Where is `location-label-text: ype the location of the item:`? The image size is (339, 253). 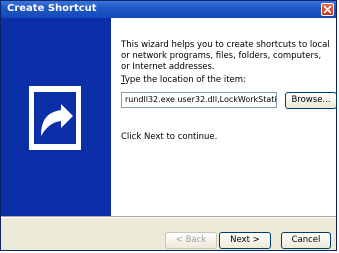
location-label-text: ype the location of the item: is located at coordinates (185, 80).